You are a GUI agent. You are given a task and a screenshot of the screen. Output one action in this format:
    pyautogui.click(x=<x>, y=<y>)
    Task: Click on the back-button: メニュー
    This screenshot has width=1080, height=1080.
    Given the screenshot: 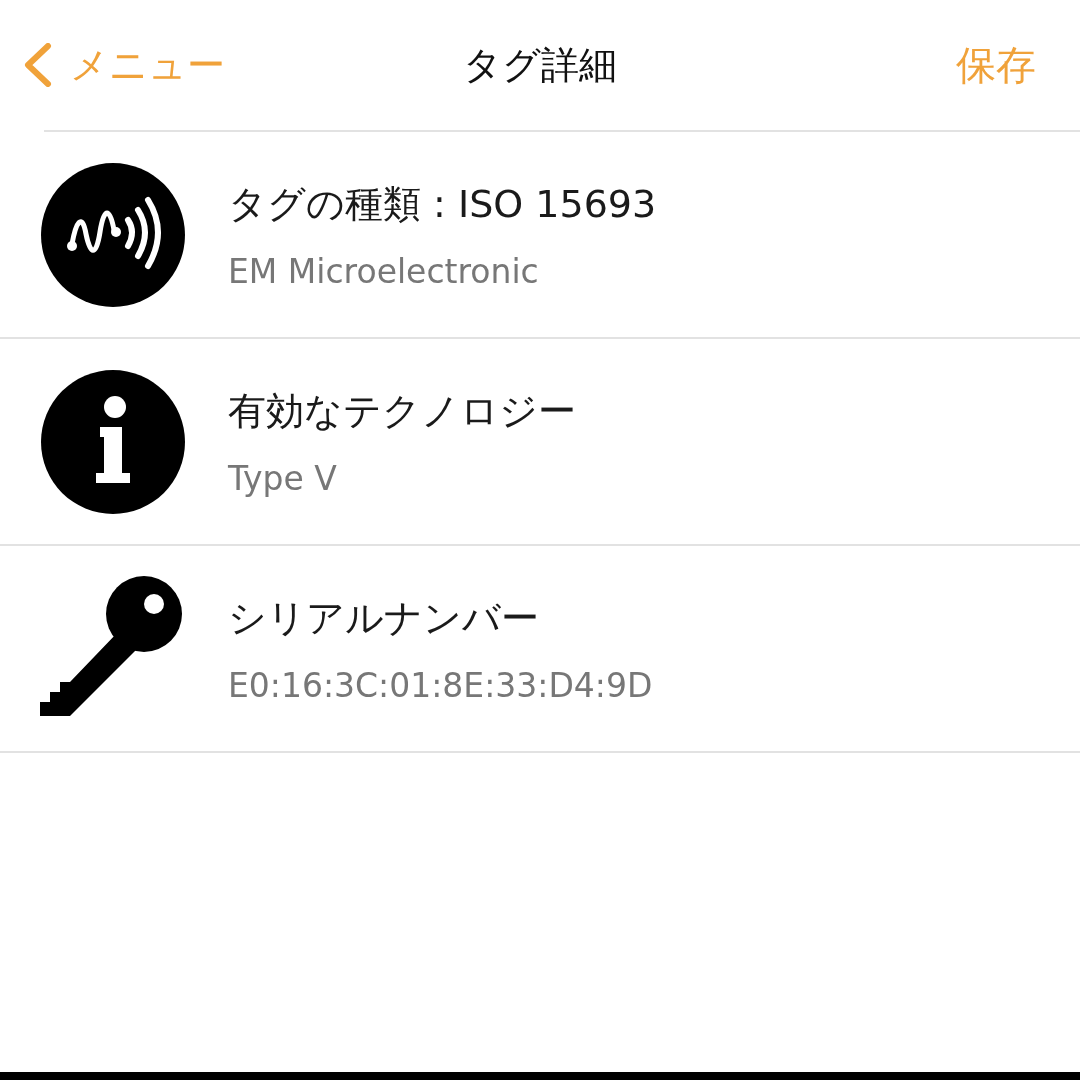 What is the action you would take?
    pyautogui.click(x=123, y=65)
    